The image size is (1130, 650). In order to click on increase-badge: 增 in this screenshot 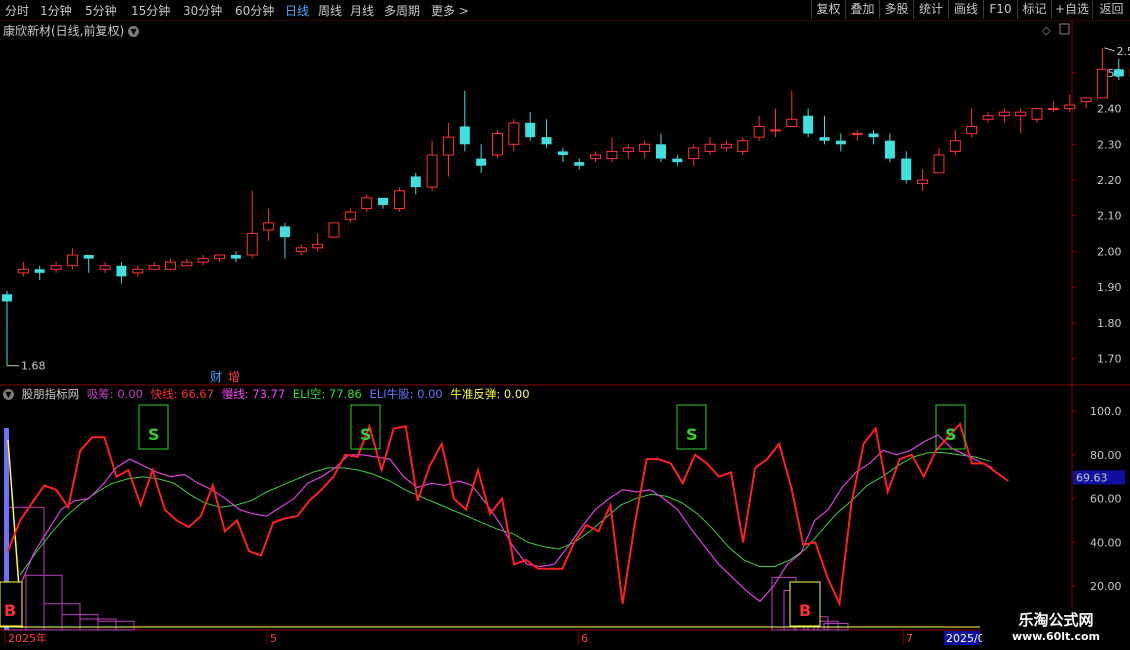, I will do `click(234, 377)`.